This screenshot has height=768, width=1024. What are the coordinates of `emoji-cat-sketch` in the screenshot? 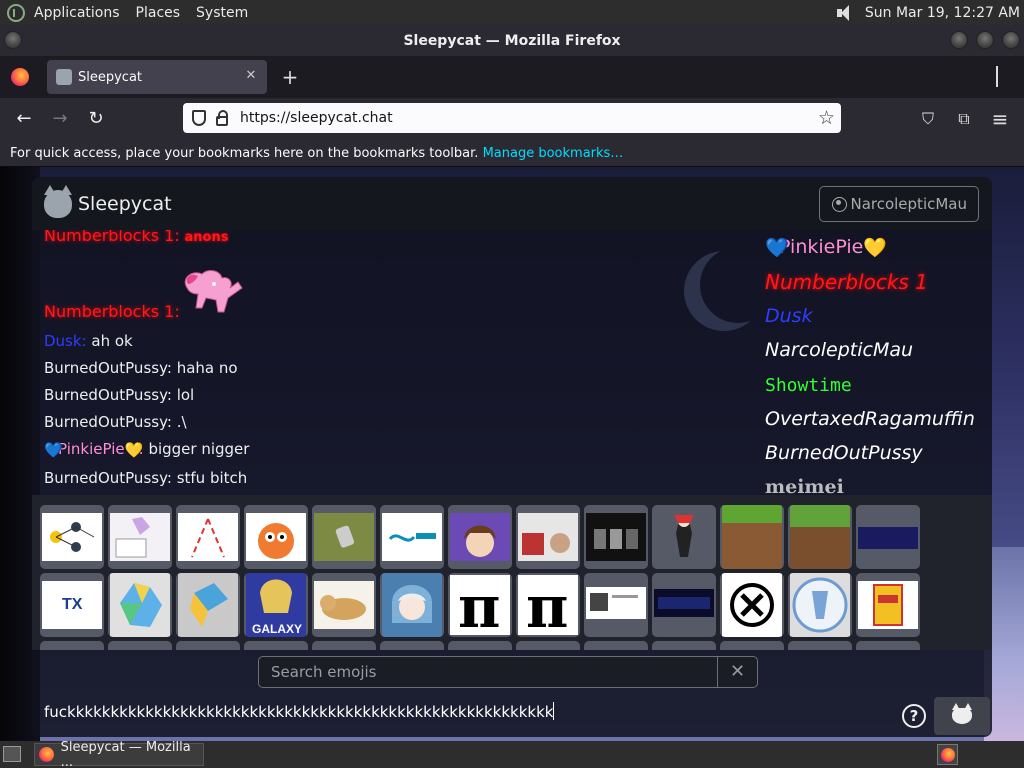 It's located at (140, 537).